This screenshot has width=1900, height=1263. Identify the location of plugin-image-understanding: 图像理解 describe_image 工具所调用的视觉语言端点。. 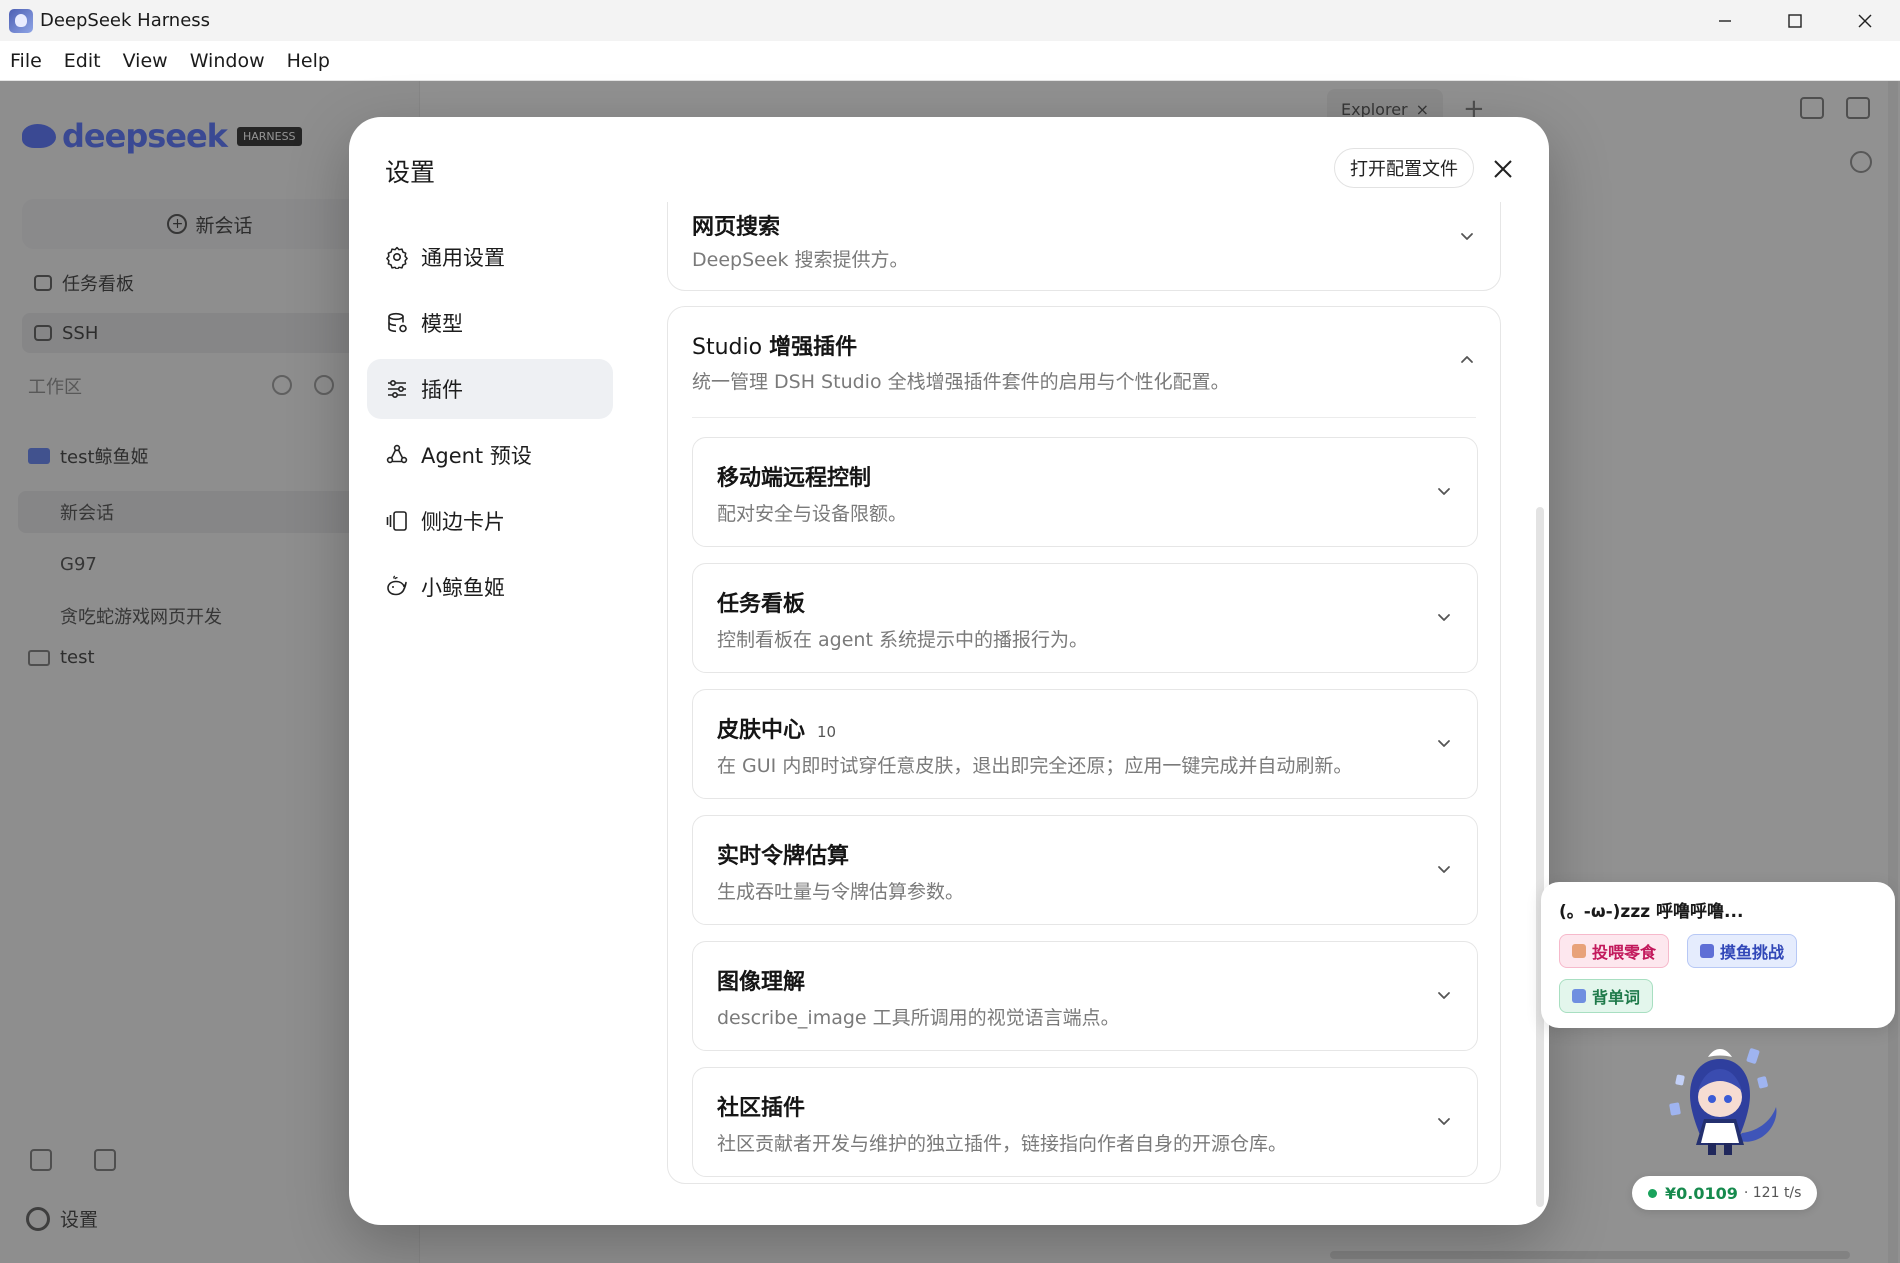
(1085, 996).